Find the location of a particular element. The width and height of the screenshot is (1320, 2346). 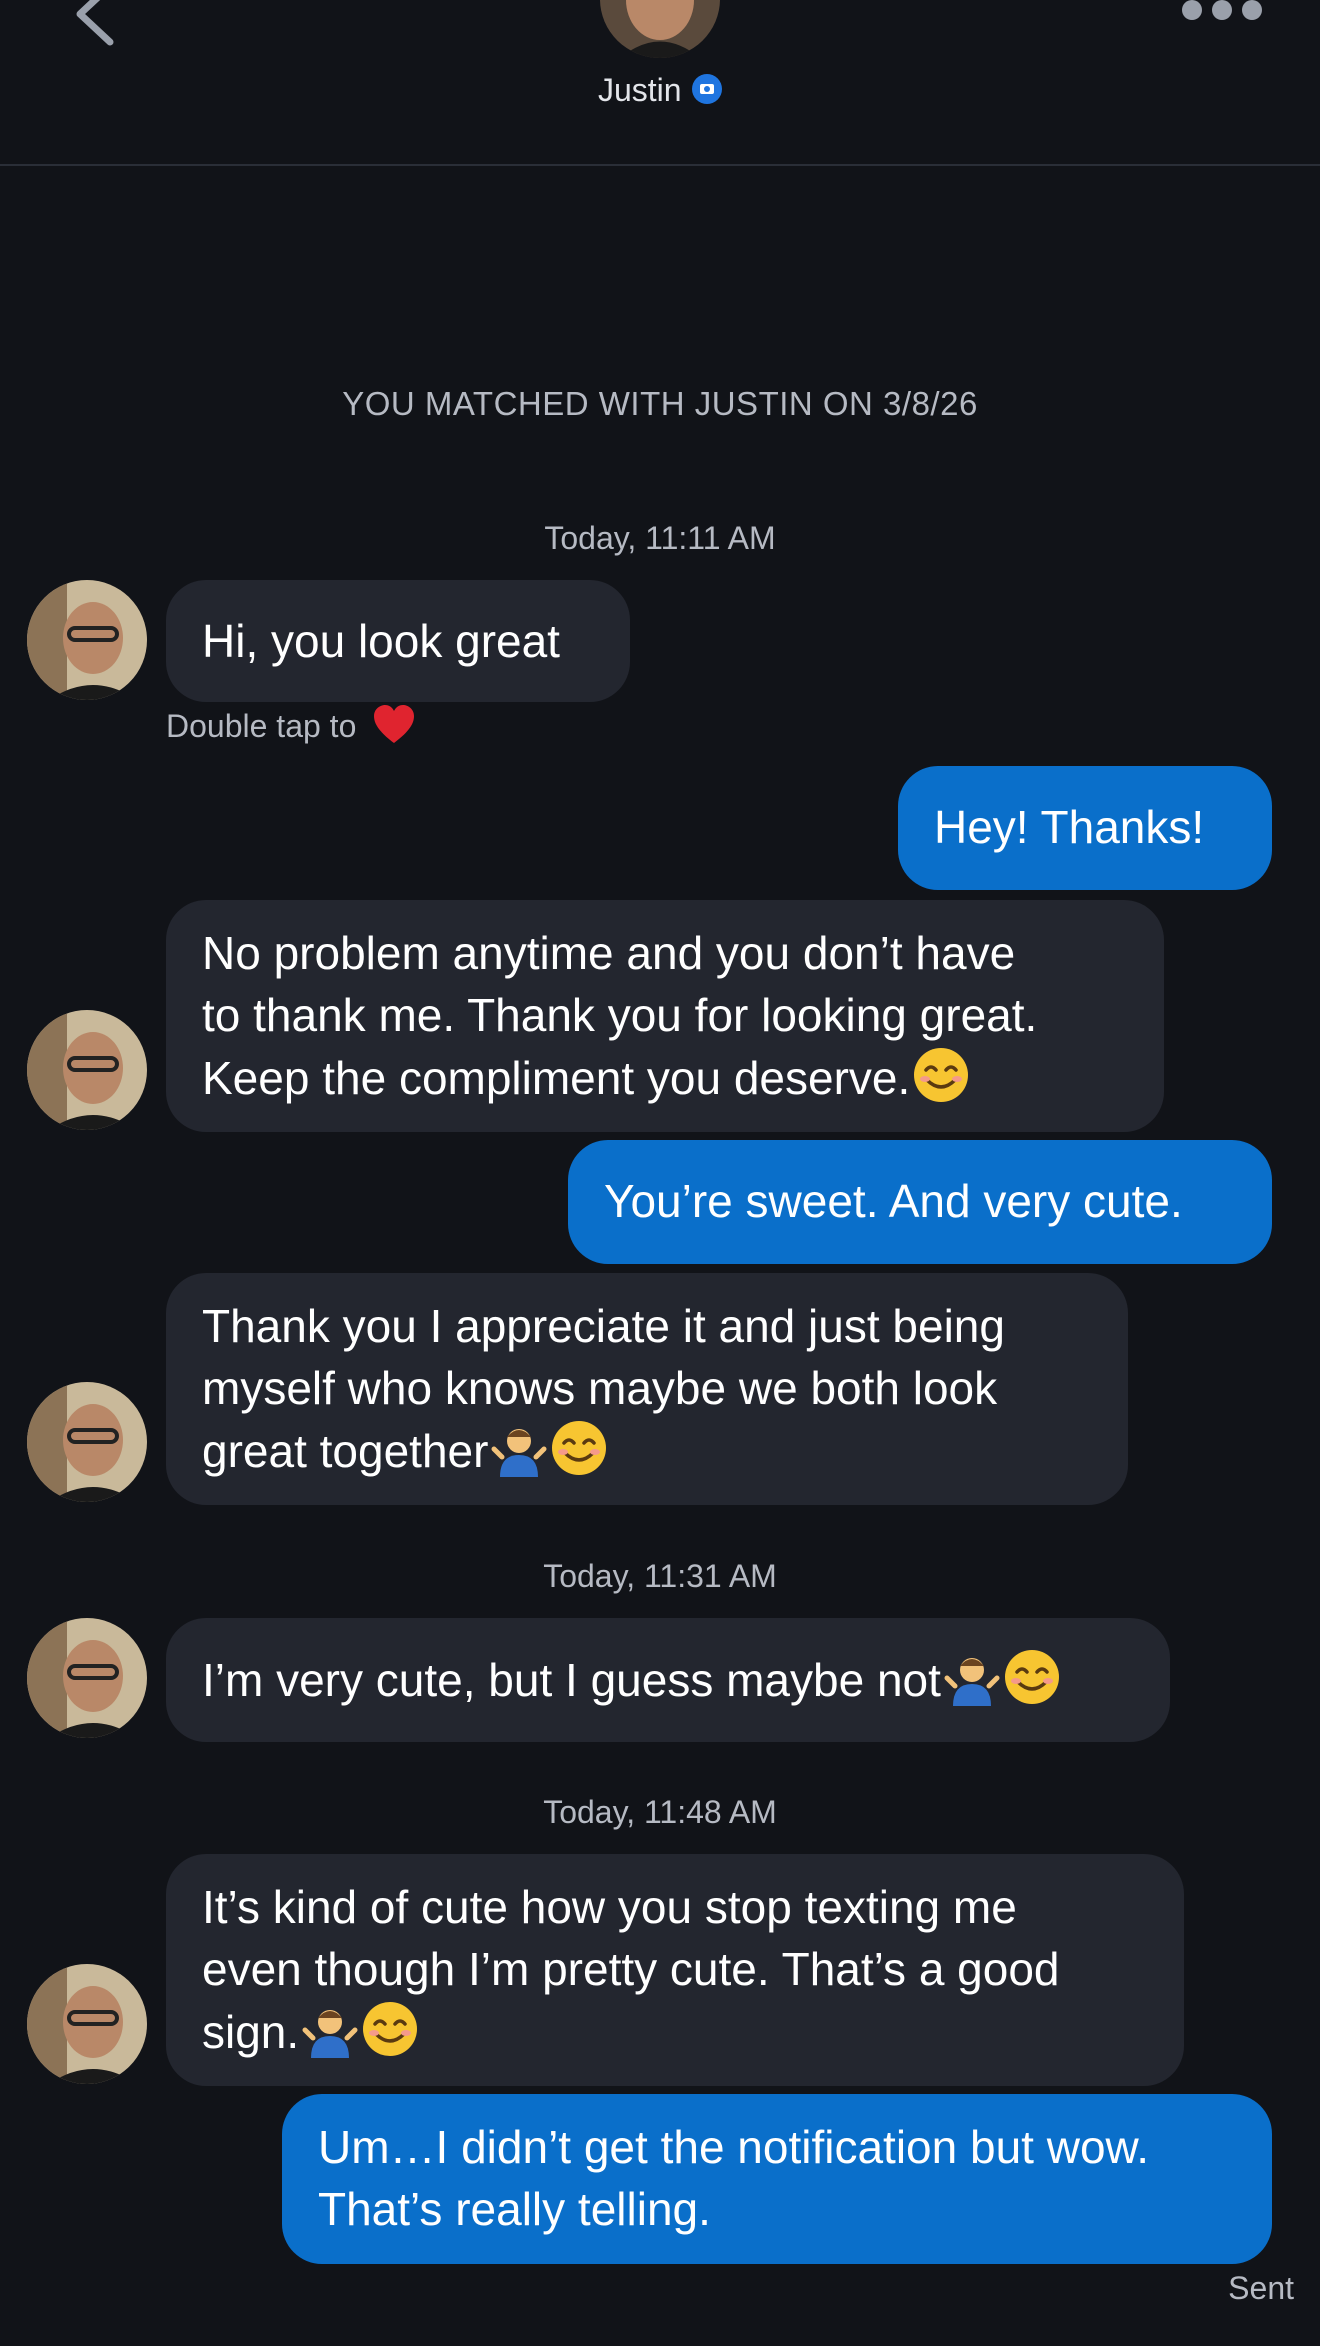

message-line: Keep the compliment you deserve. is located at coordinates (665, 1077).